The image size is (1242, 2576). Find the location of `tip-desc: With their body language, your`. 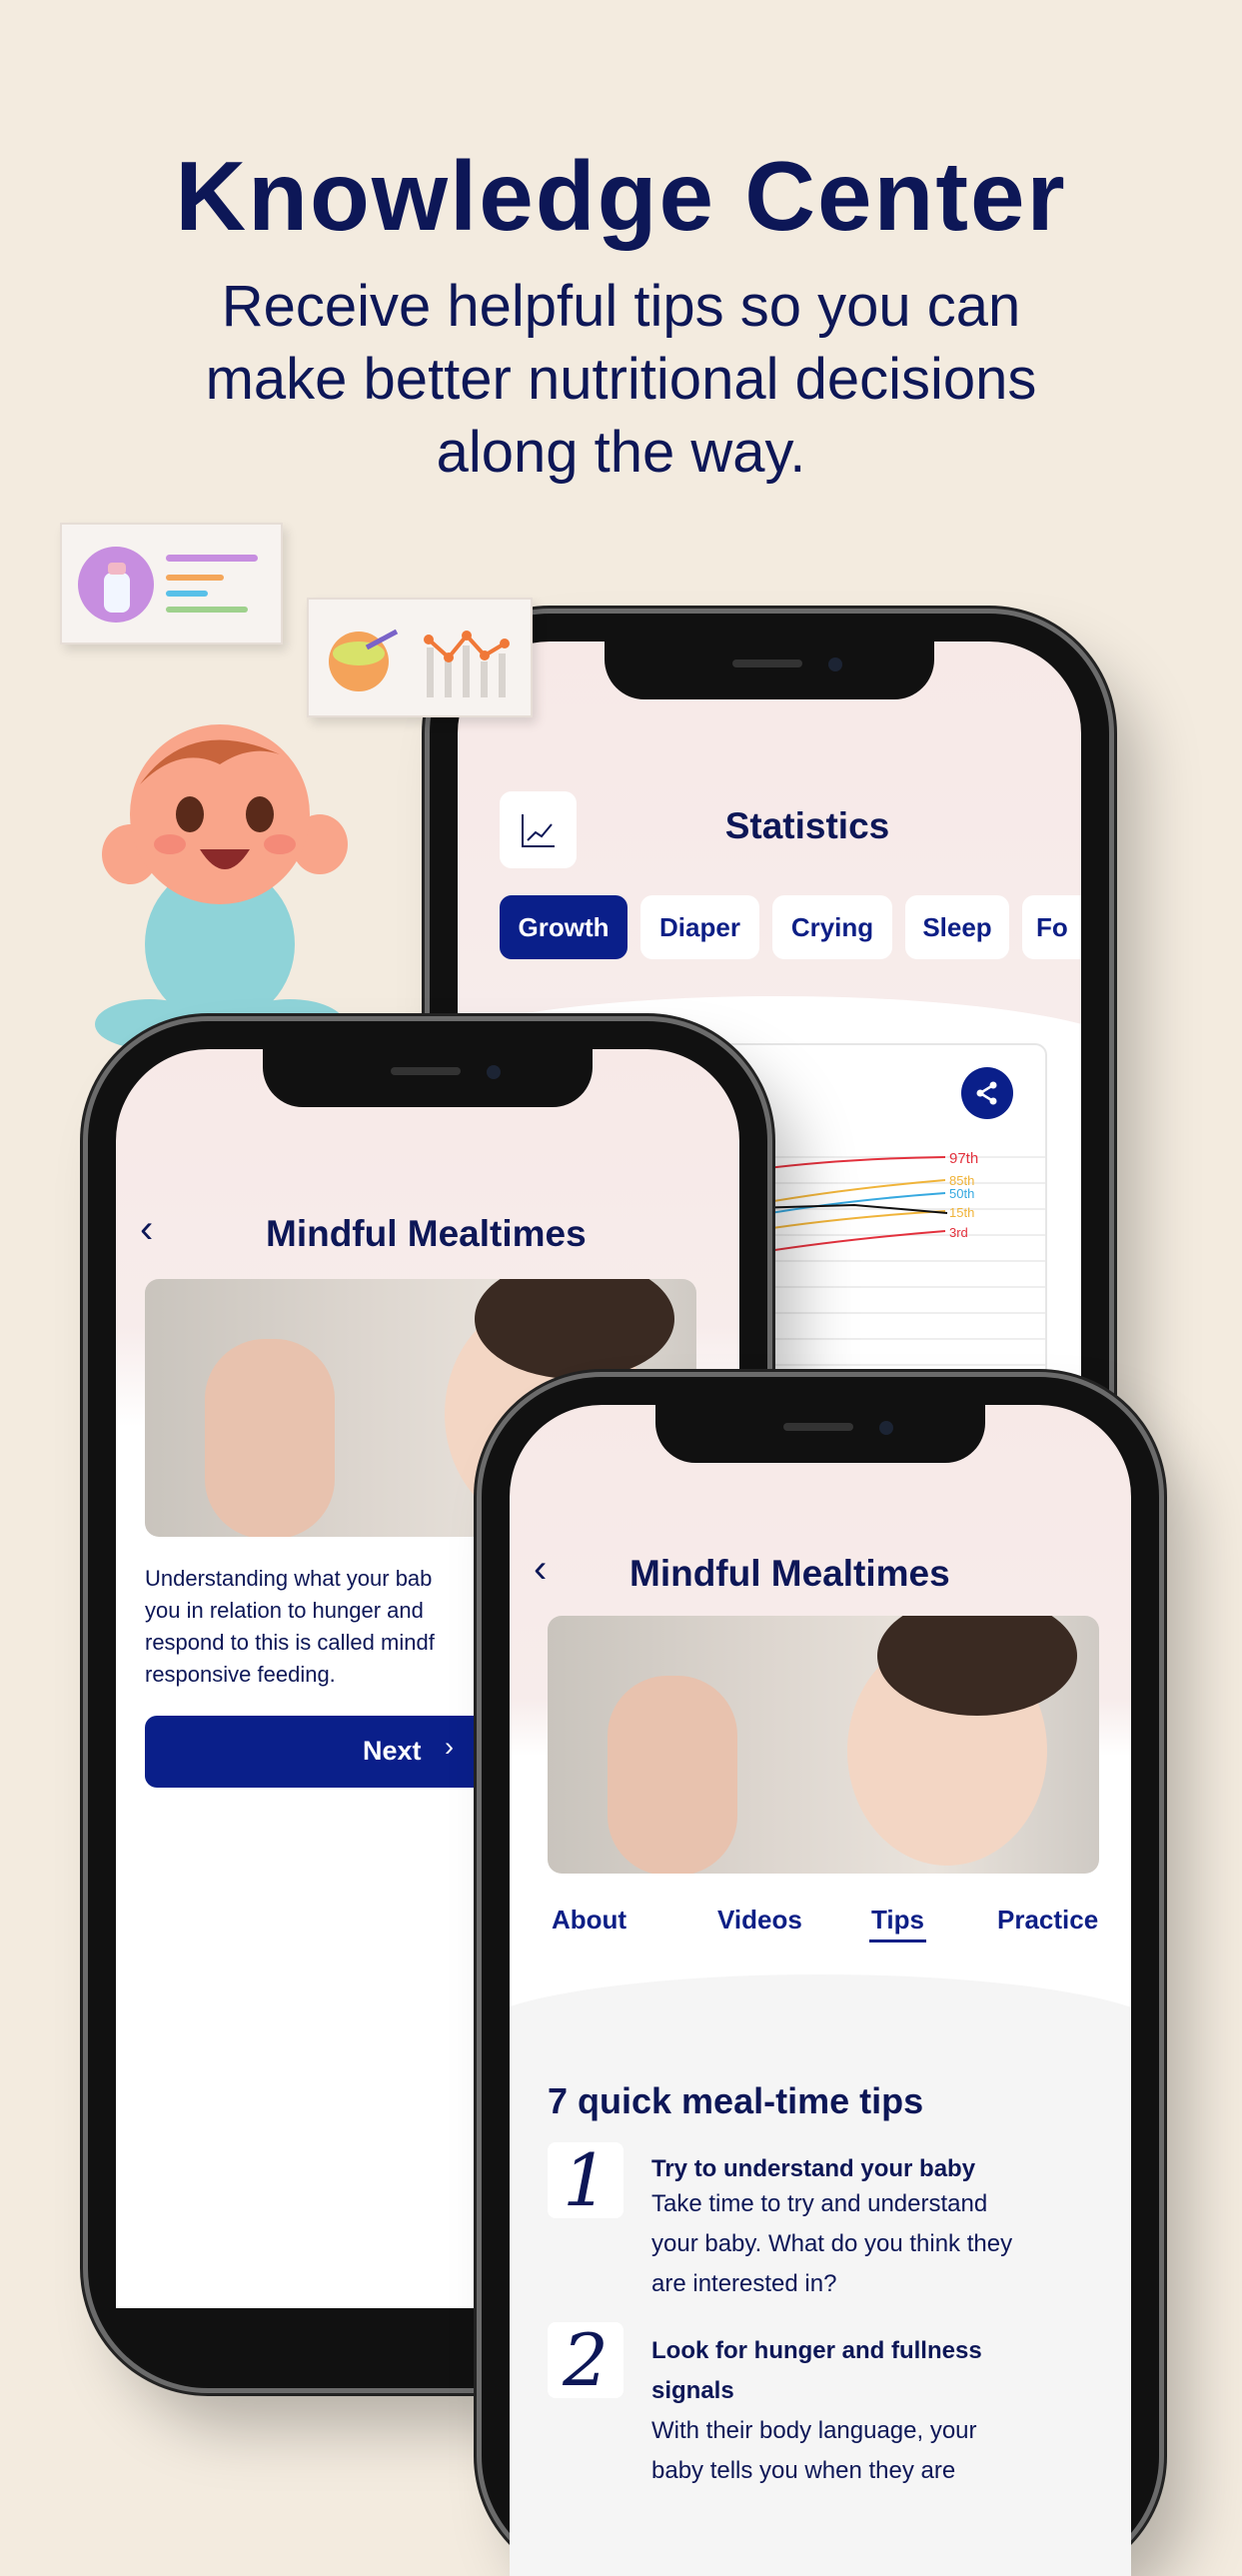

tip-desc: With their body language, your is located at coordinates (814, 2430).